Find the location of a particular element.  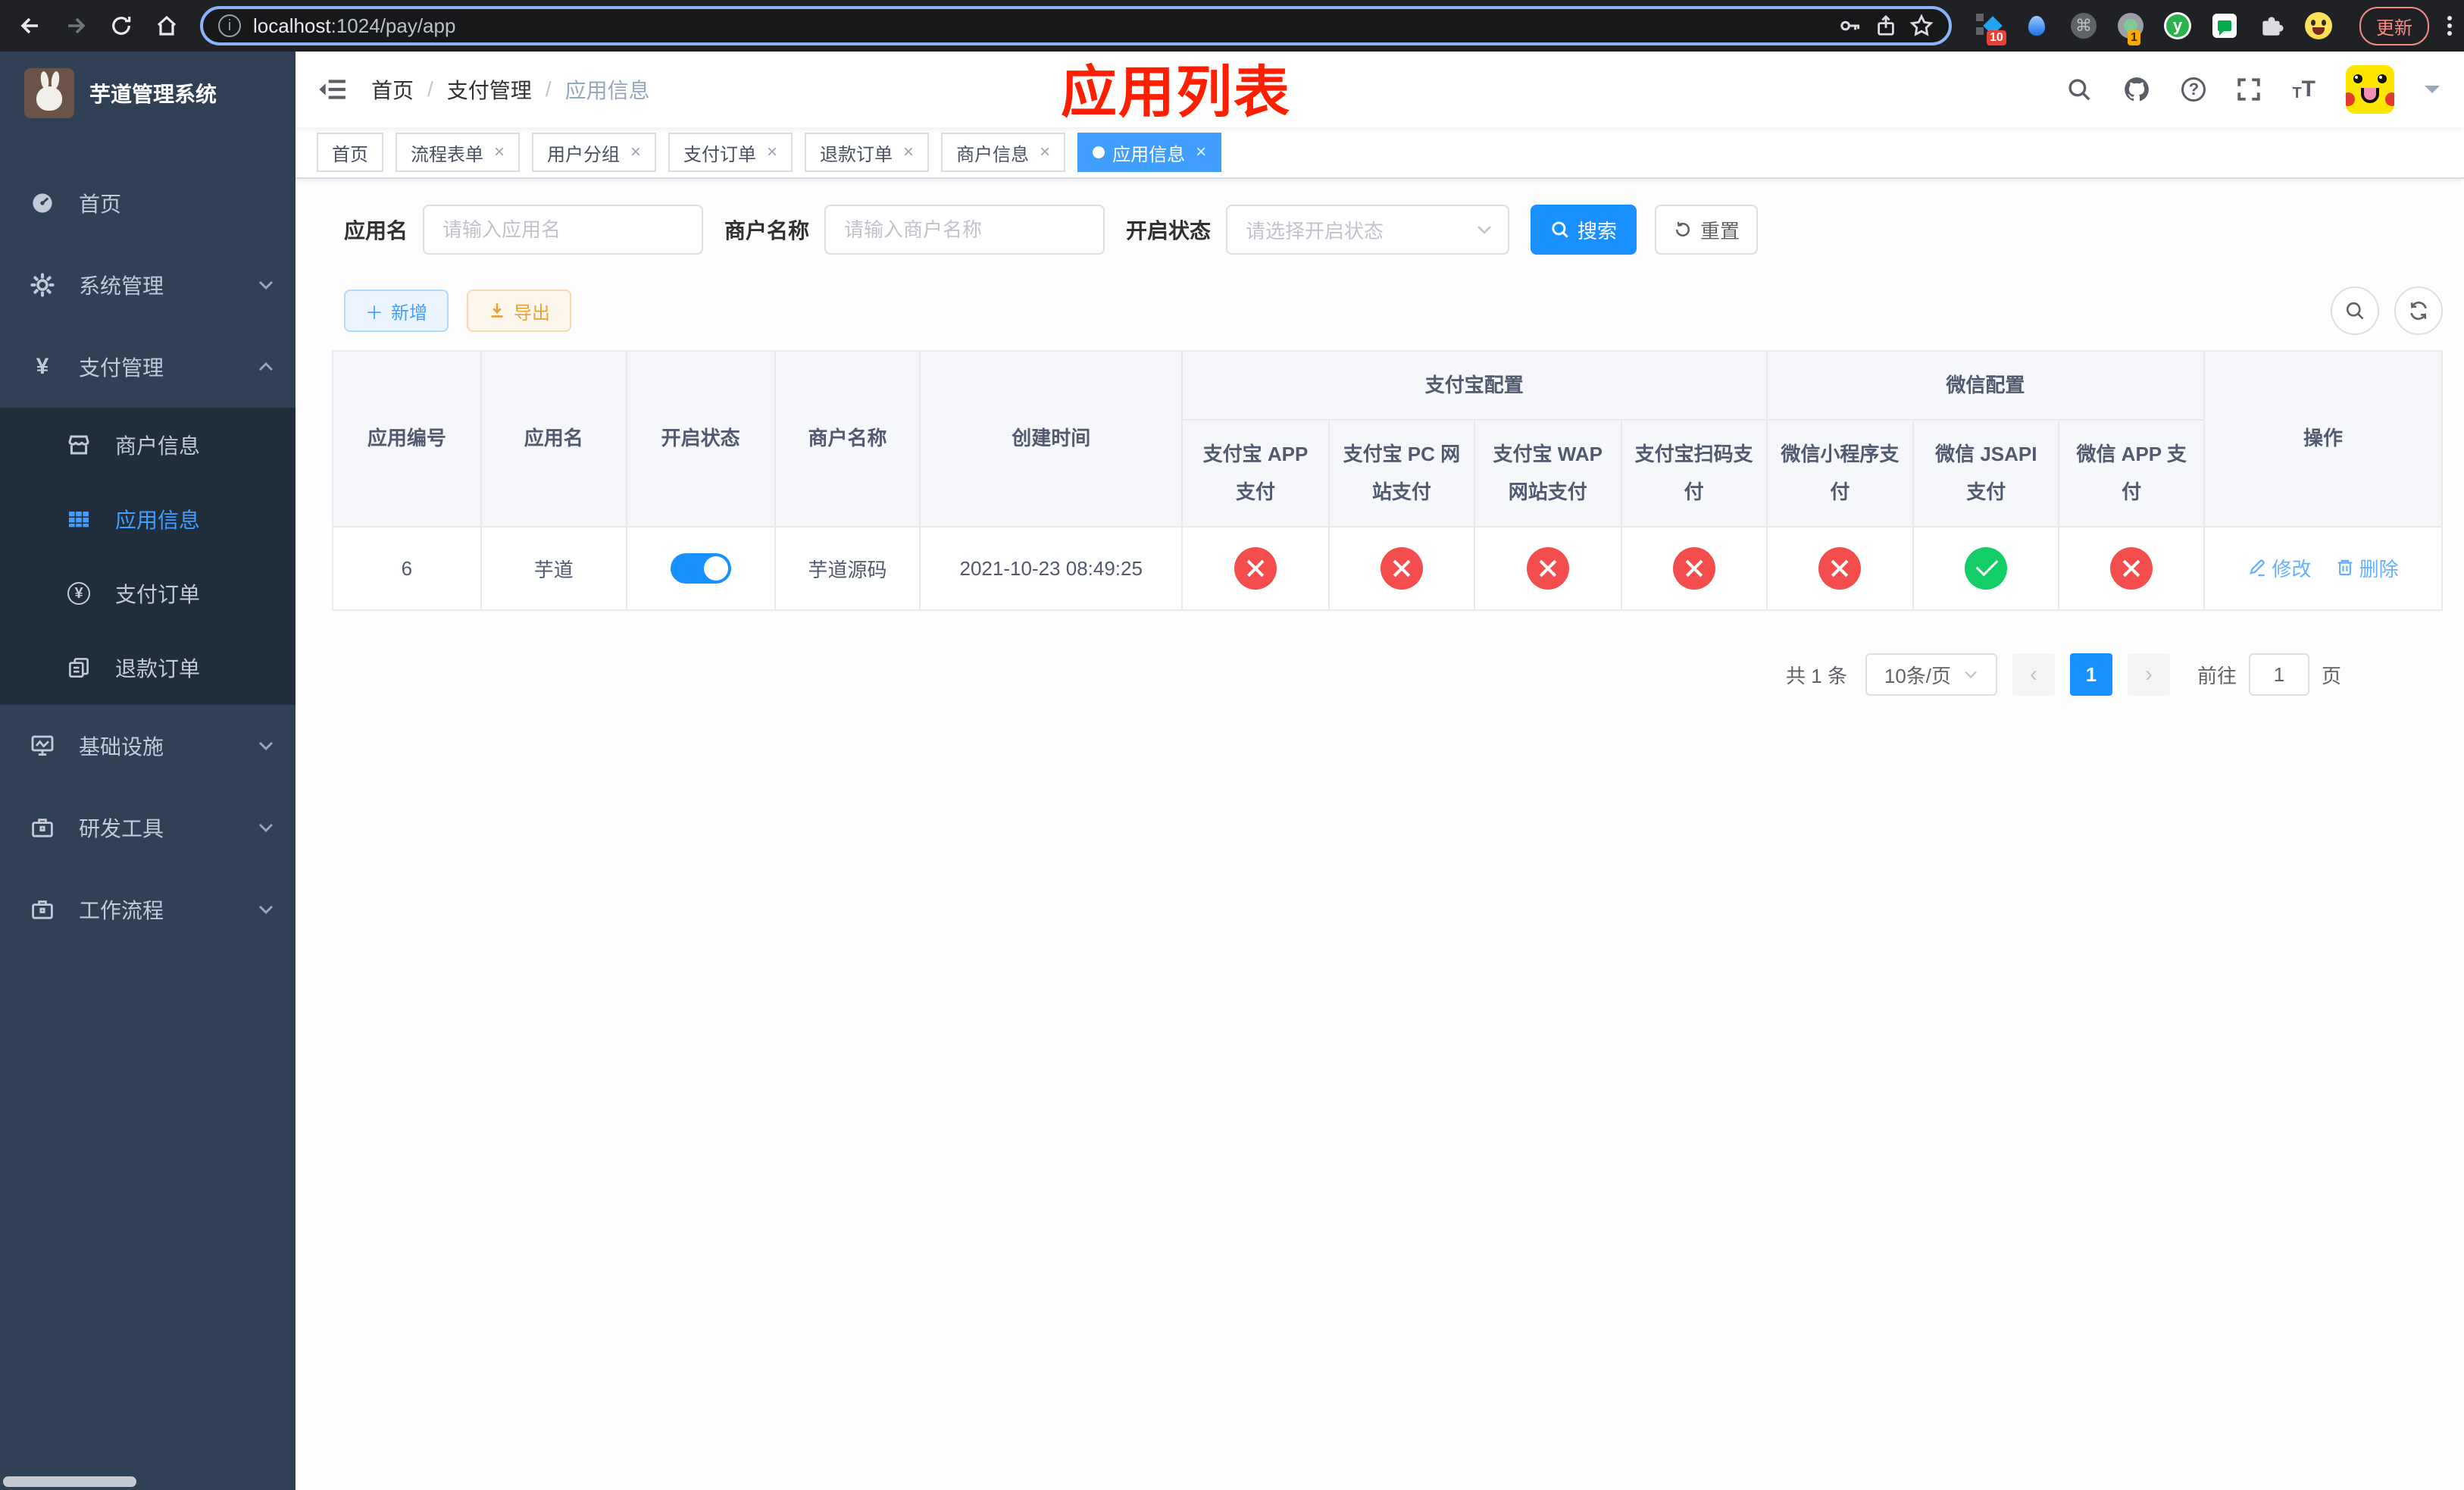

hamburger-icon is located at coordinates (332, 89).